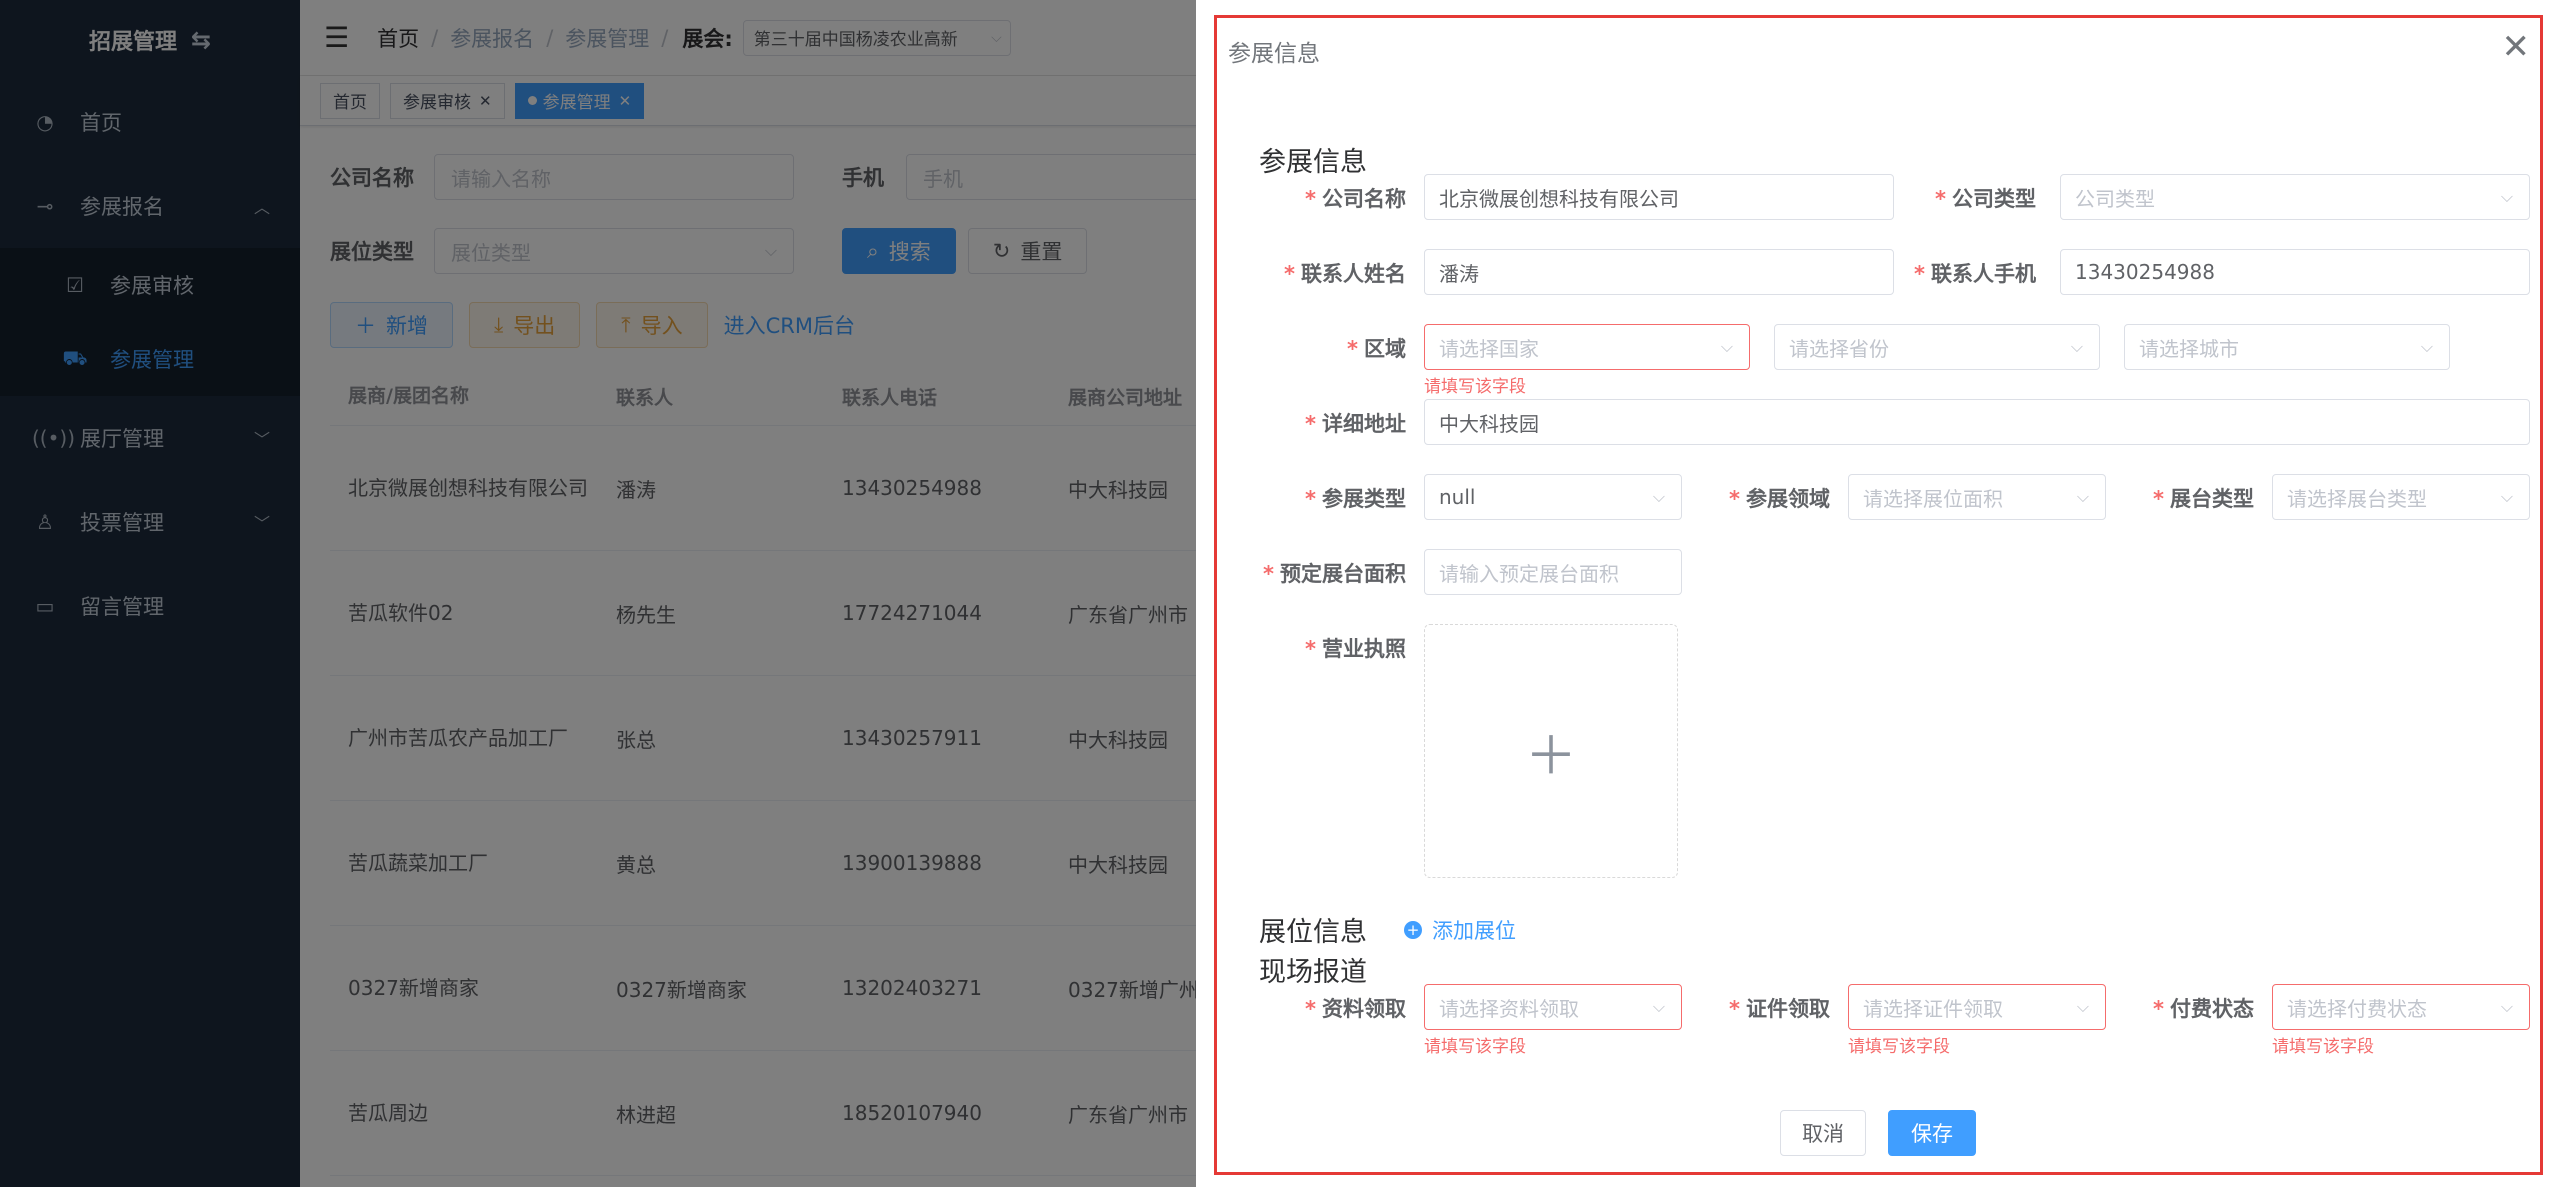 The width and height of the screenshot is (2560, 1187). What do you see at coordinates (2212, 1009) in the screenshot?
I see `label-text: 付费状态` at bounding box center [2212, 1009].